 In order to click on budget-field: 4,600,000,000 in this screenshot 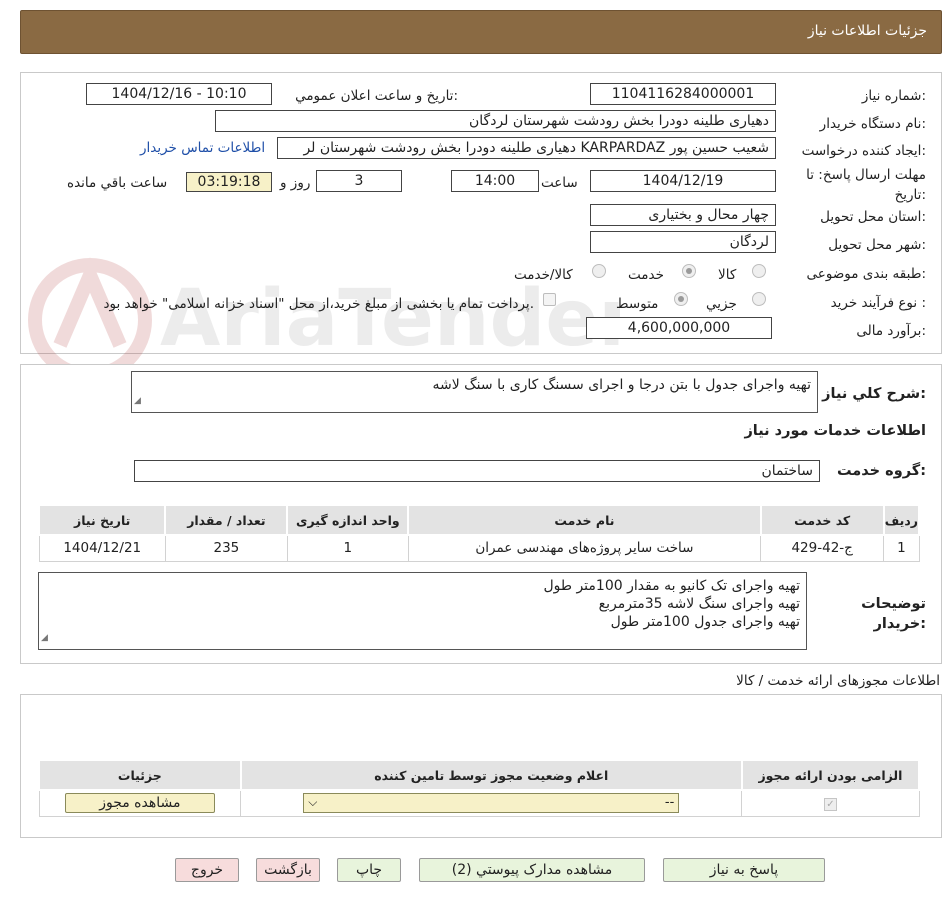, I will do `click(679, 328)`.